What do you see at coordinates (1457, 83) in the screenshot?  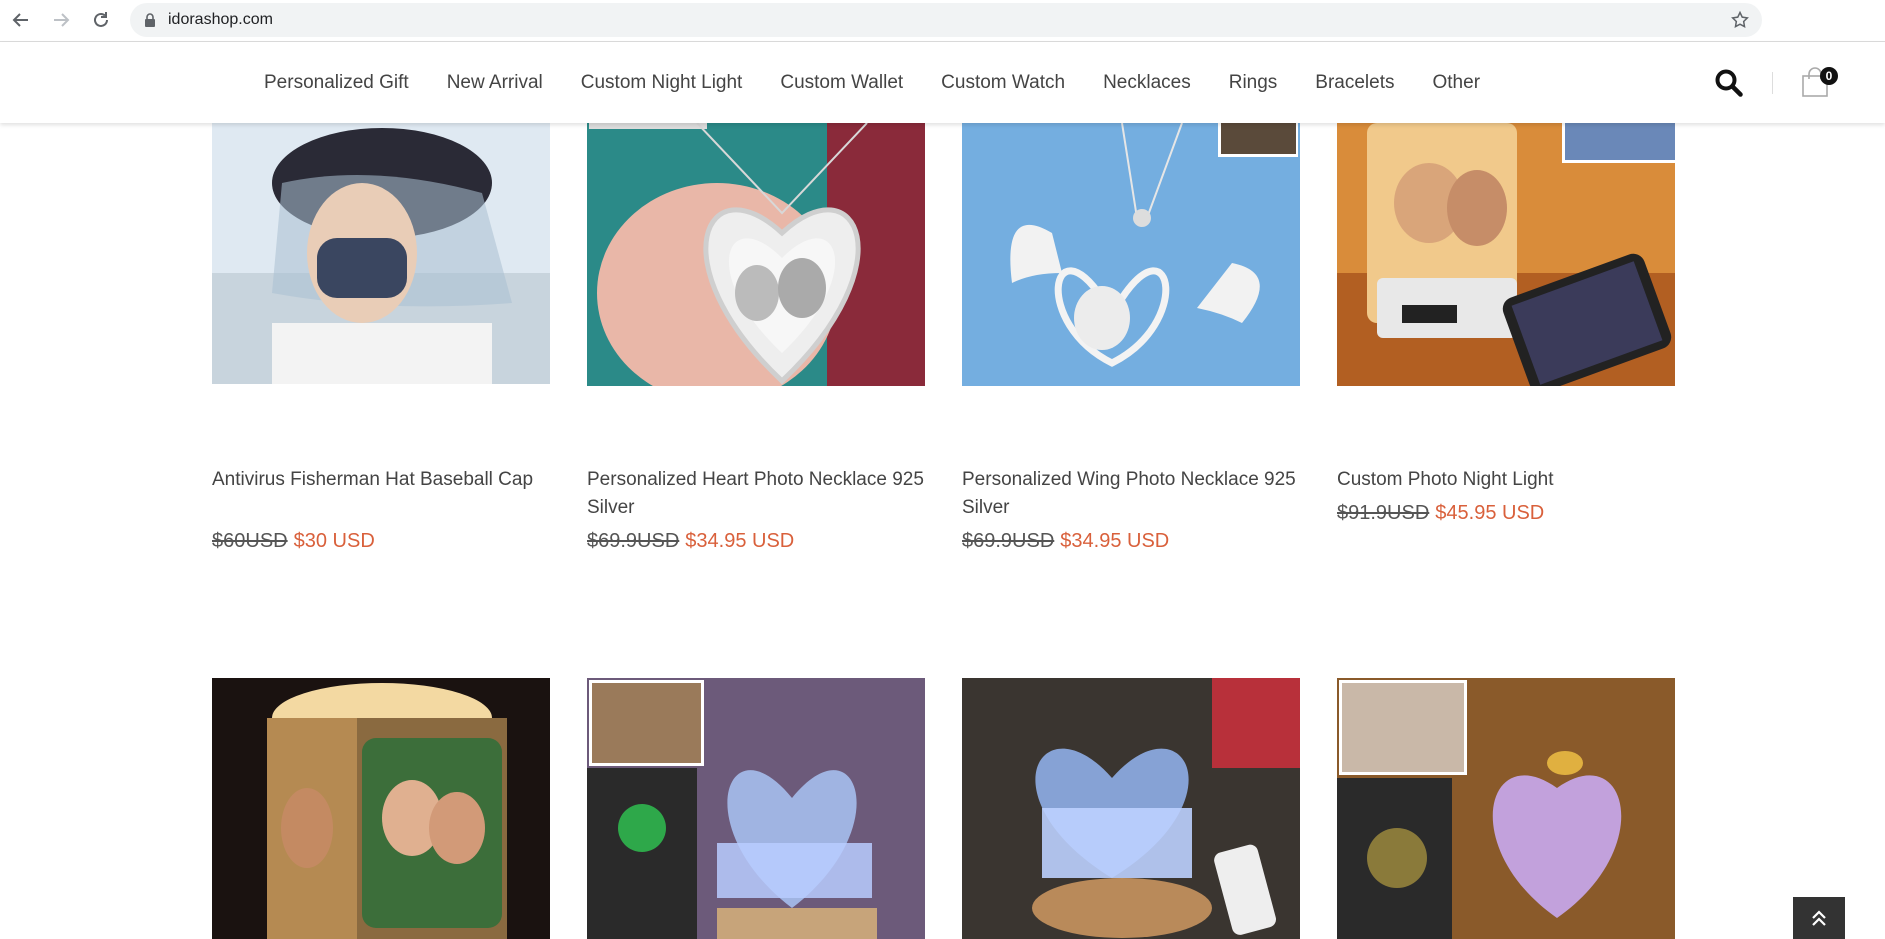 I see `nav-other: Other` at bounding box center [1457, 83].